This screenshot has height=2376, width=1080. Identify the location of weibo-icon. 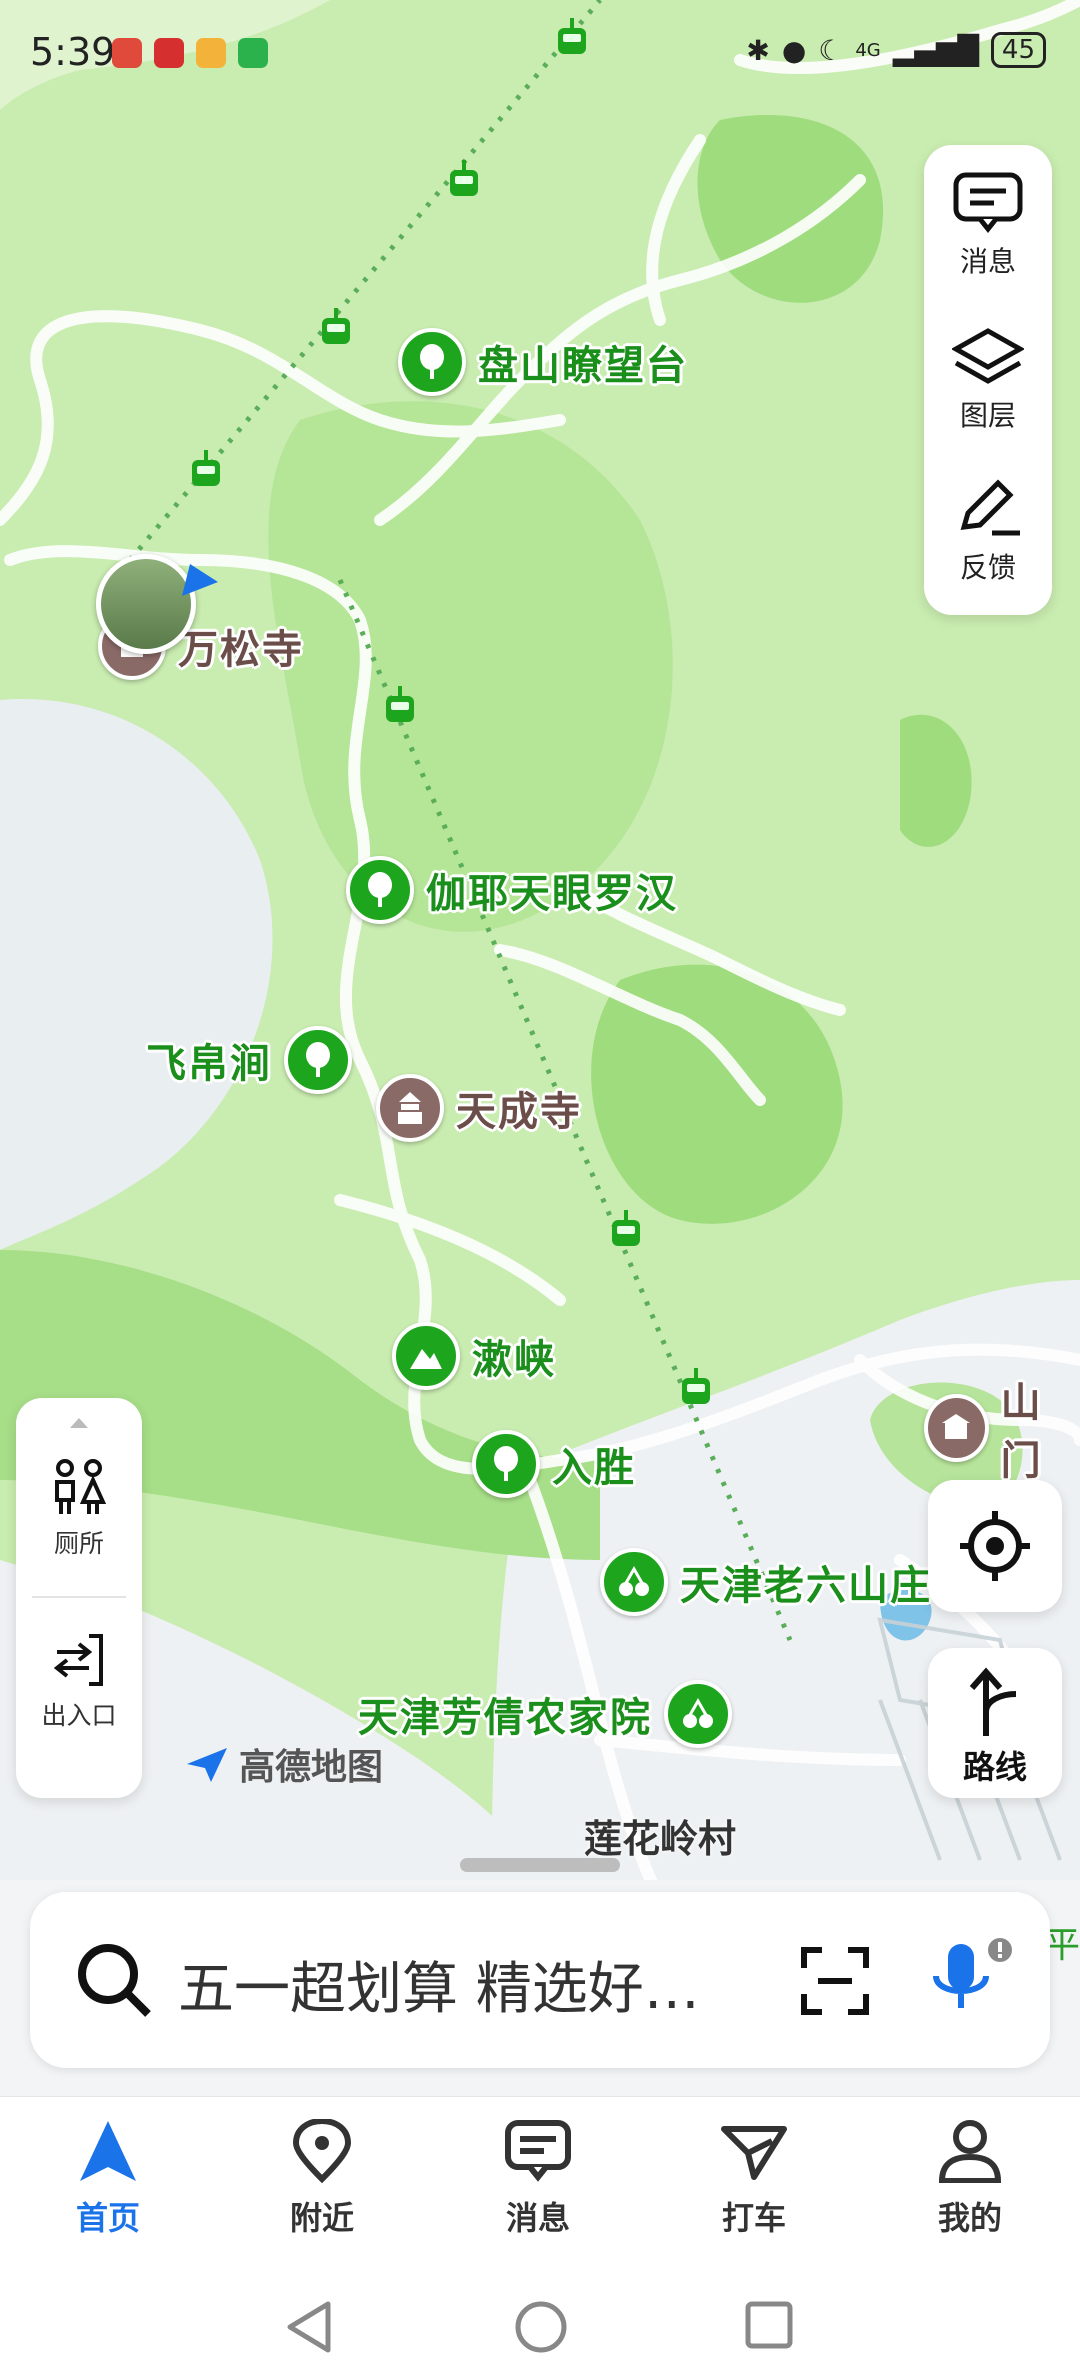
(211, 53).